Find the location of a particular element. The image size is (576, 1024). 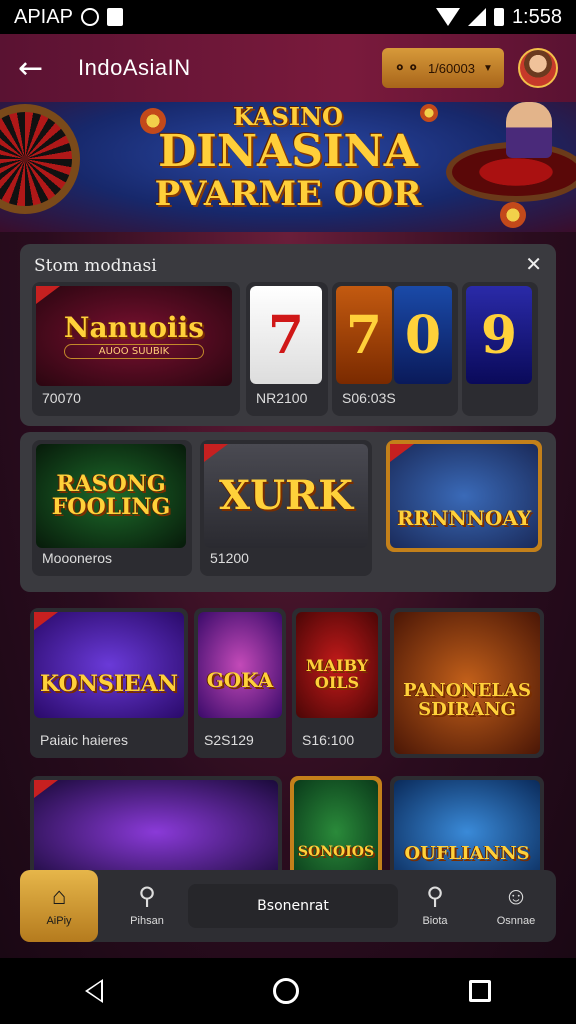

banner-line-2: DINASINA is located at coordinates (288, 151).